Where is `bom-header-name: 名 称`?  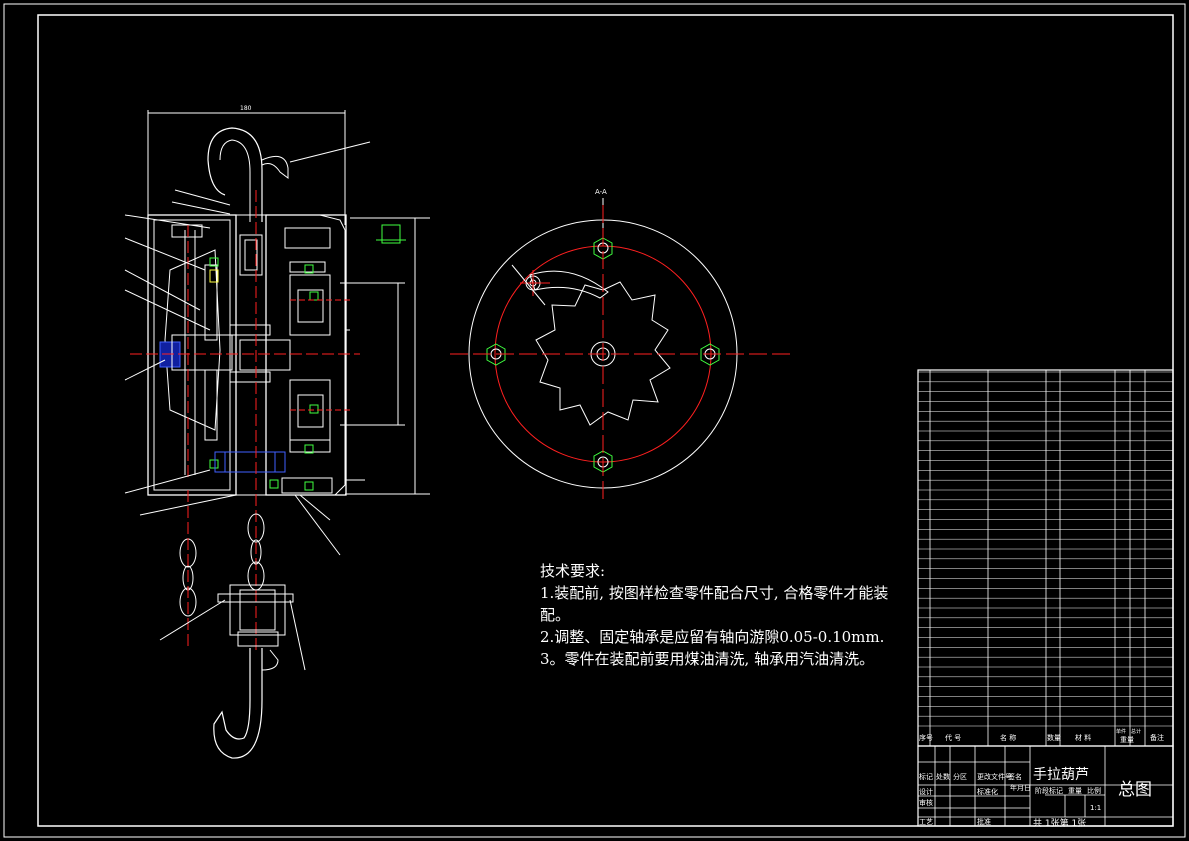 bom-header-name: 名 称 is located at coordinates (1008, 737).